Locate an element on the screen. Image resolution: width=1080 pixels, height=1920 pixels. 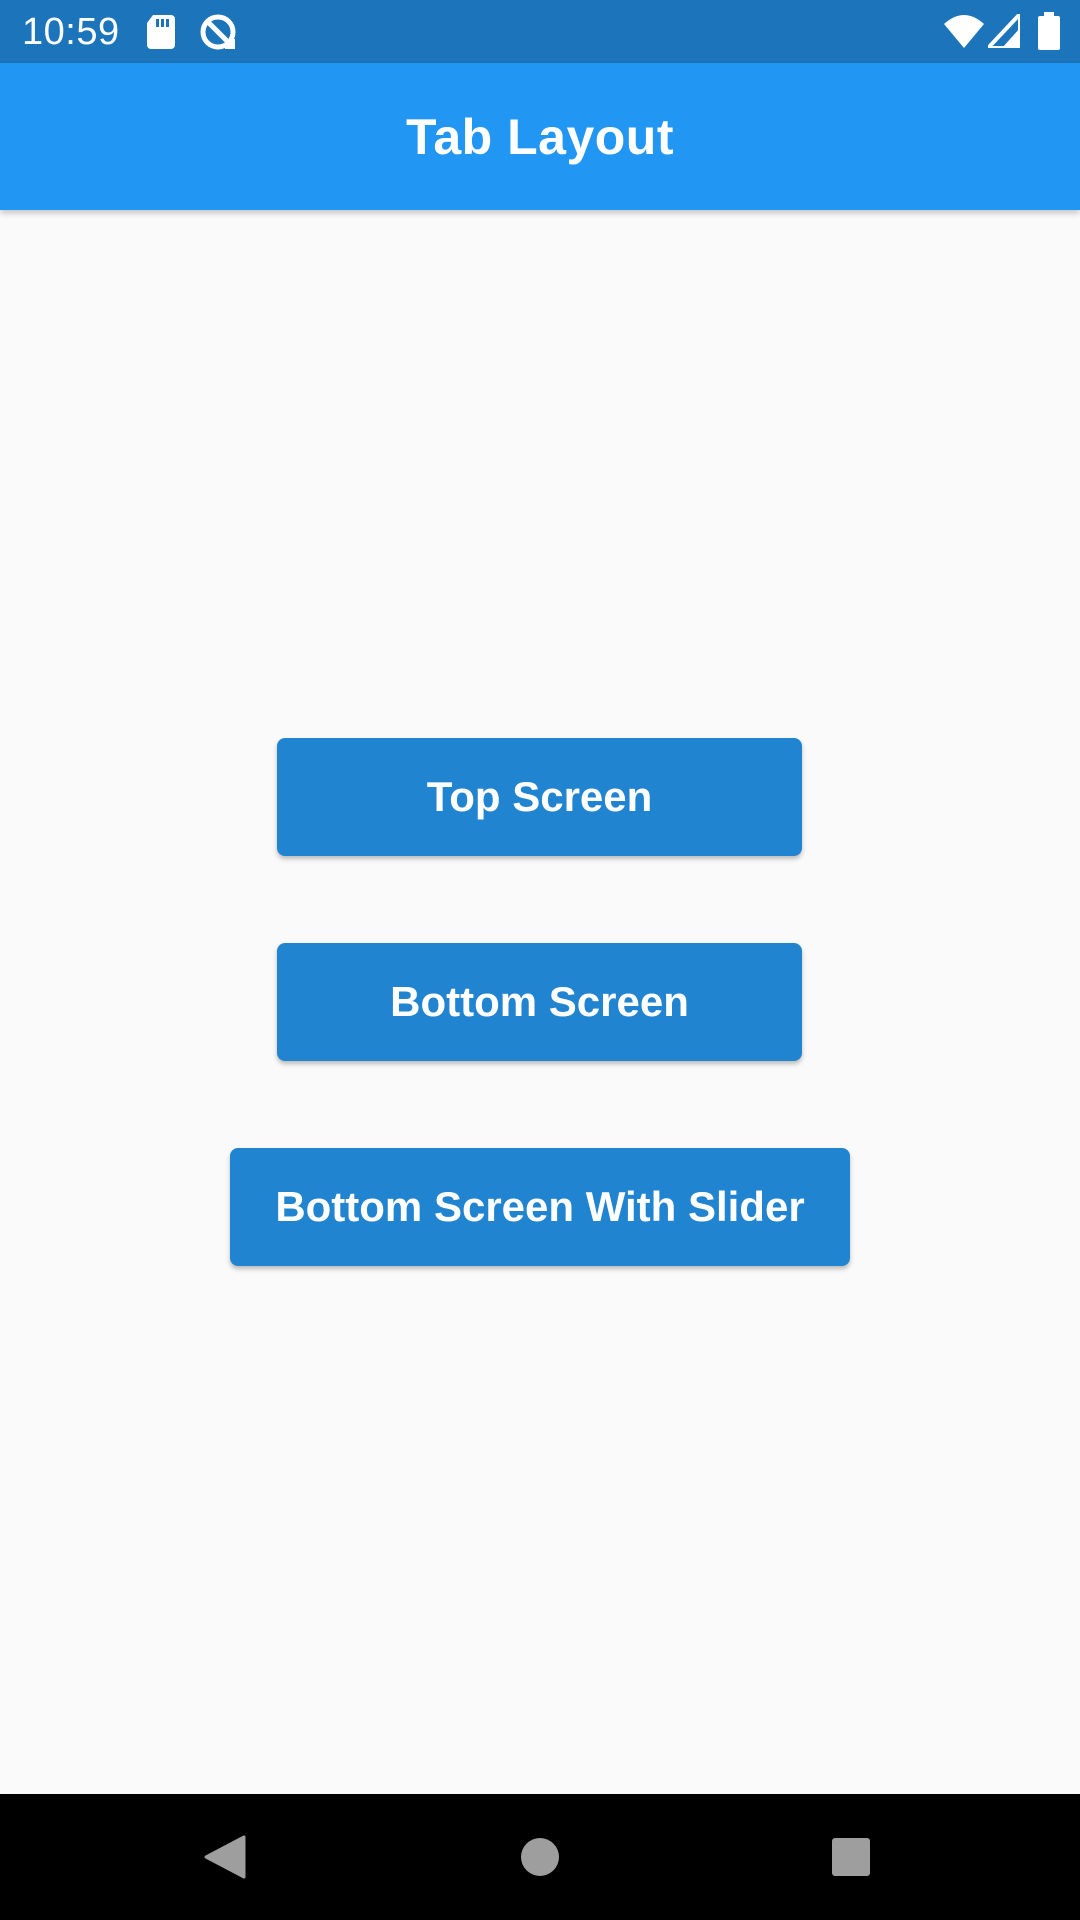
home-icon is located at coordinates (540, 1857).